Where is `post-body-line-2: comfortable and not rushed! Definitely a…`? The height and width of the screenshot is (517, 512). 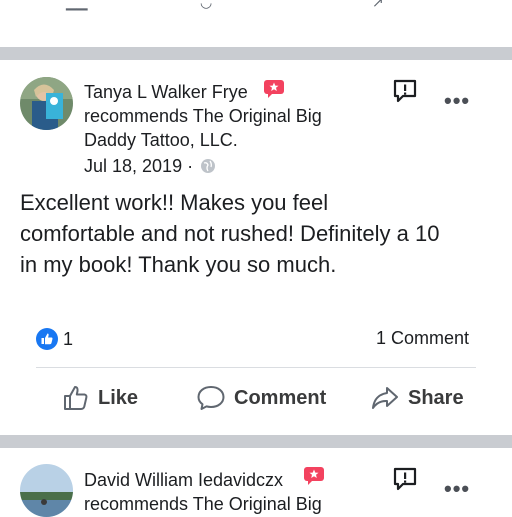 post-body-line-2: comfortable and not rushed! Definitely a… is located at coordinates (230, 233).